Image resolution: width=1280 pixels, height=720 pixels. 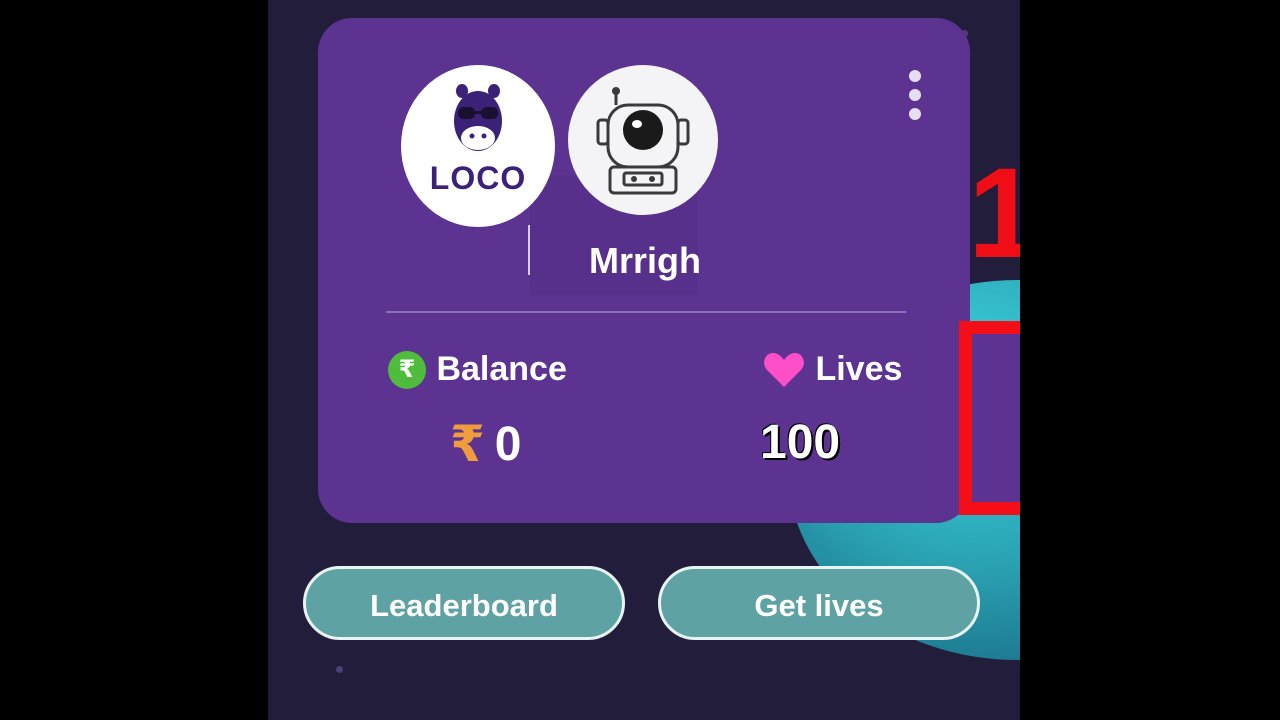 What do you see at coordinates (819, 603) in the screenshot?
I see `get-lives-button: Get lives` at bounding box center [819, 603].